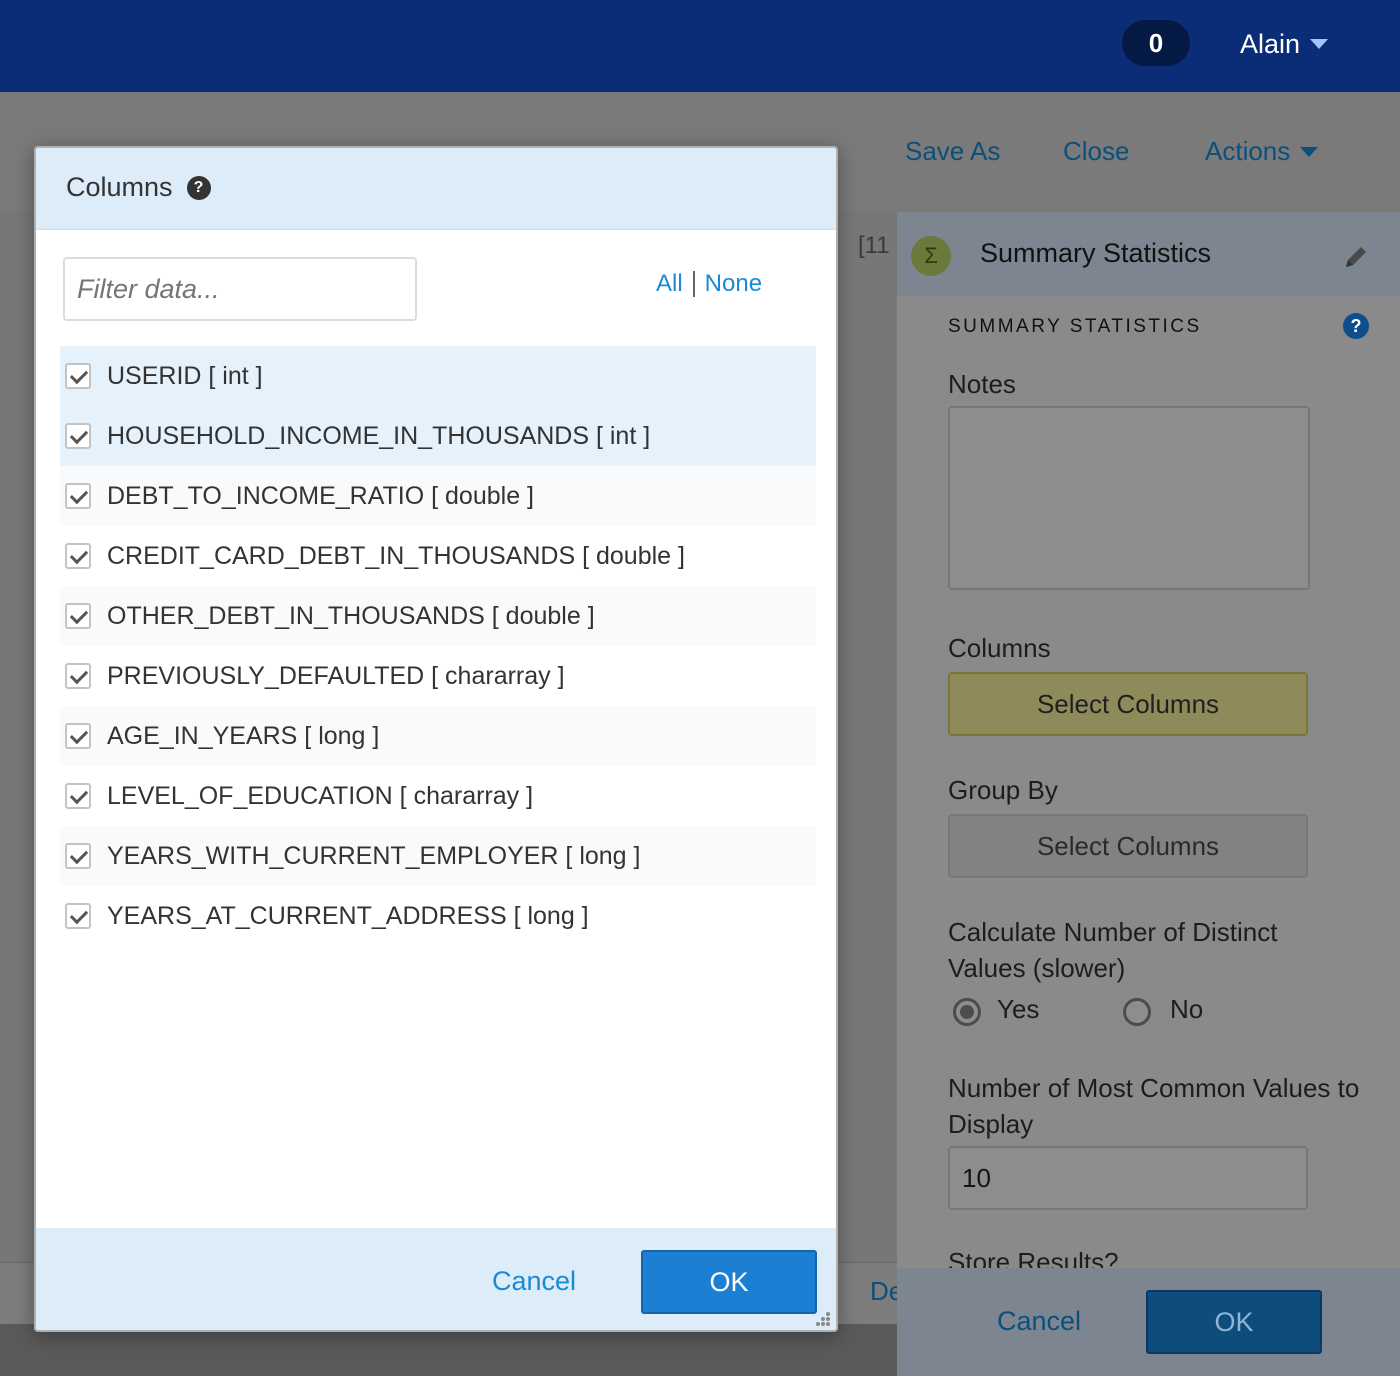  I want to click on select-columns-button: Select Columns, so click(1128, 704).